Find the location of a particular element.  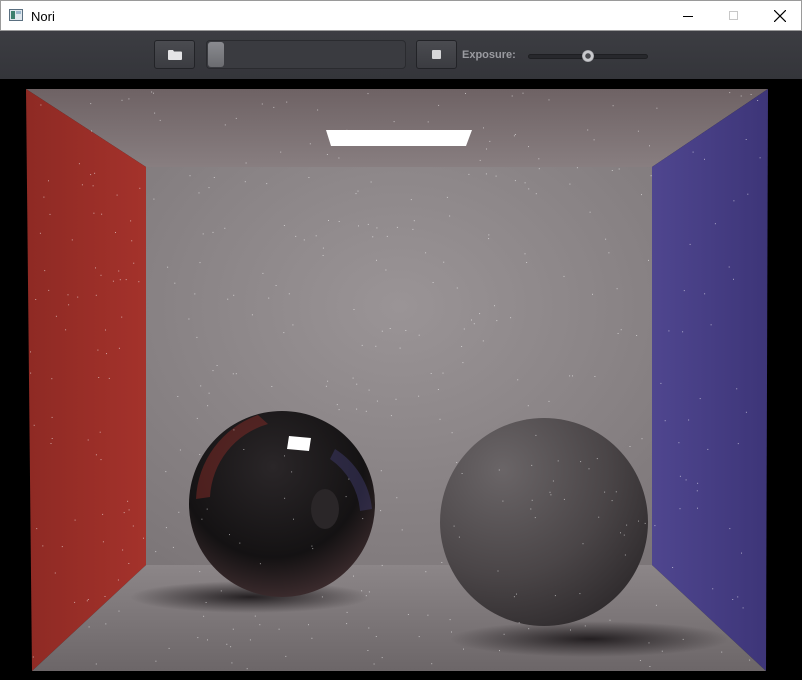

maximize-button is located at coordinates (734, 16).